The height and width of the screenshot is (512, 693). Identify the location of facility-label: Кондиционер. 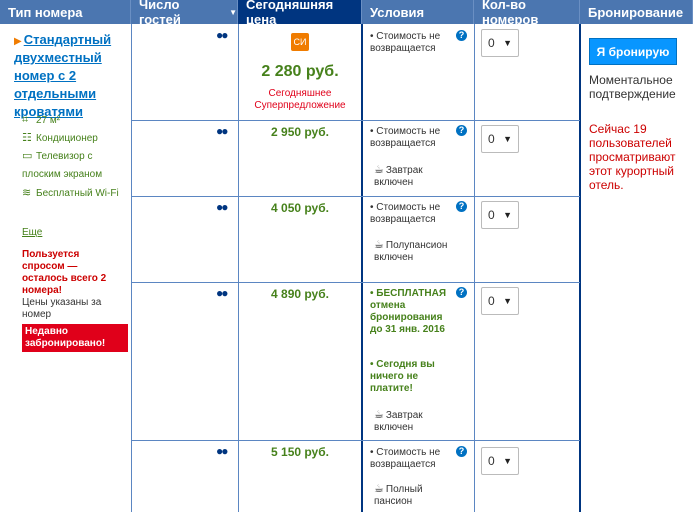
(67, 138).